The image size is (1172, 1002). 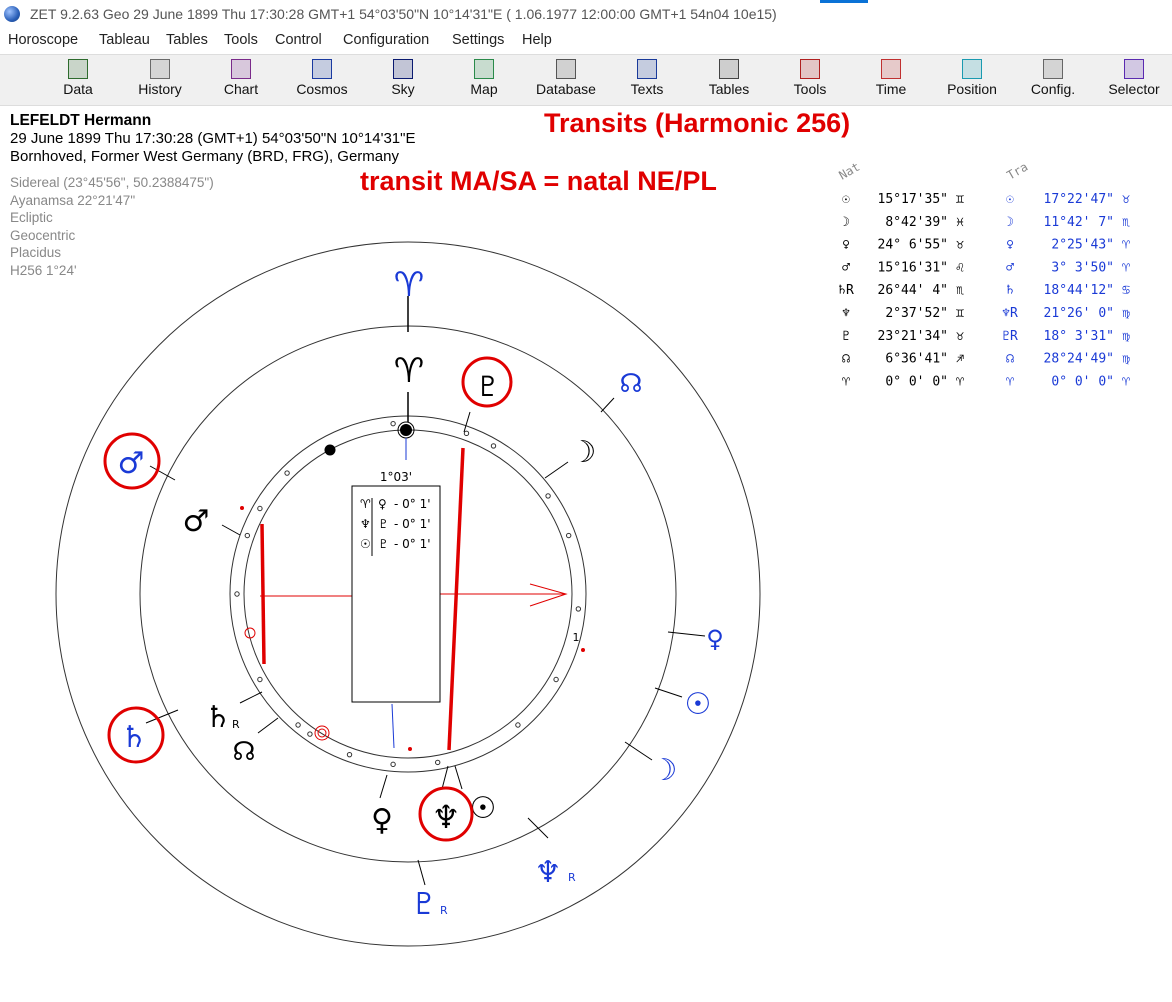 I want to click on table-row-9-tra-symbol: ♈, so click(x=1010, y=381).